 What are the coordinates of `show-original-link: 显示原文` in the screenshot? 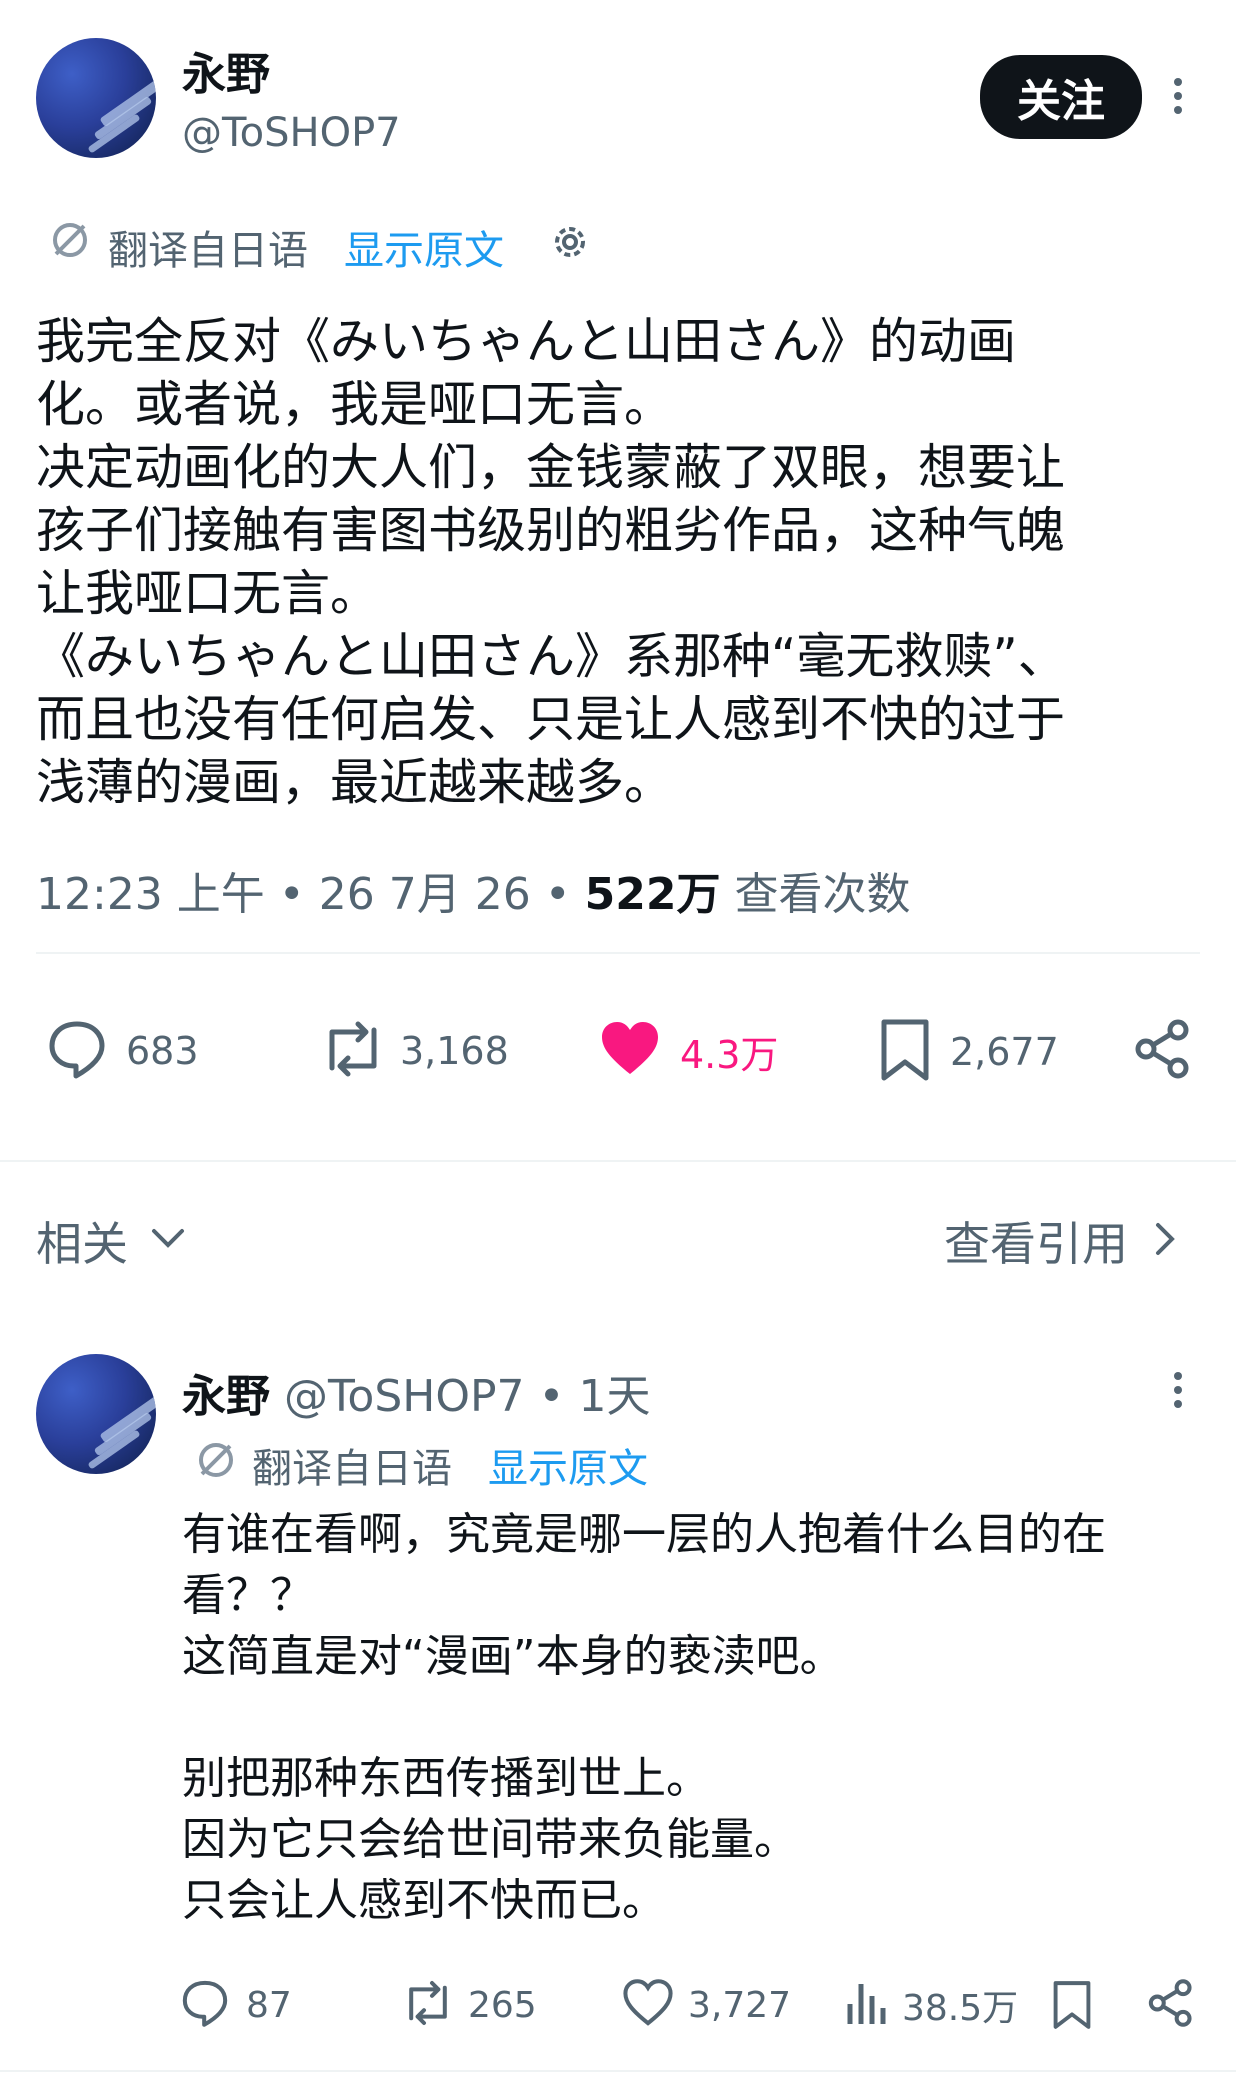 It's located at (424, 247).